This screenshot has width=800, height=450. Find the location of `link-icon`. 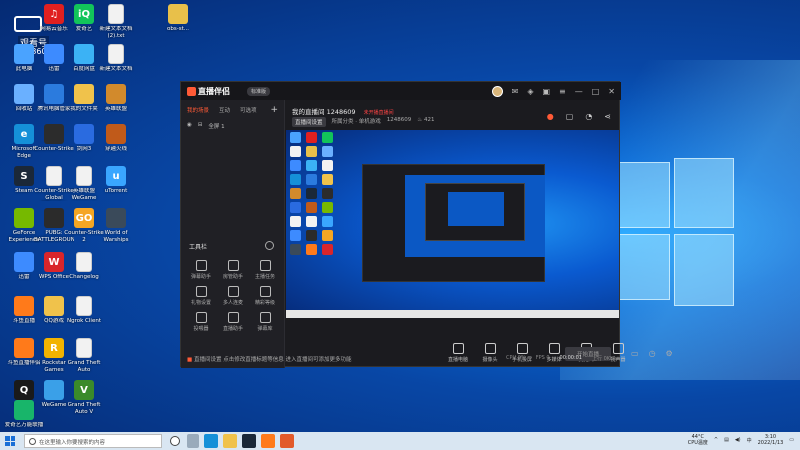

link-icon is located at coordinates (233, 291).